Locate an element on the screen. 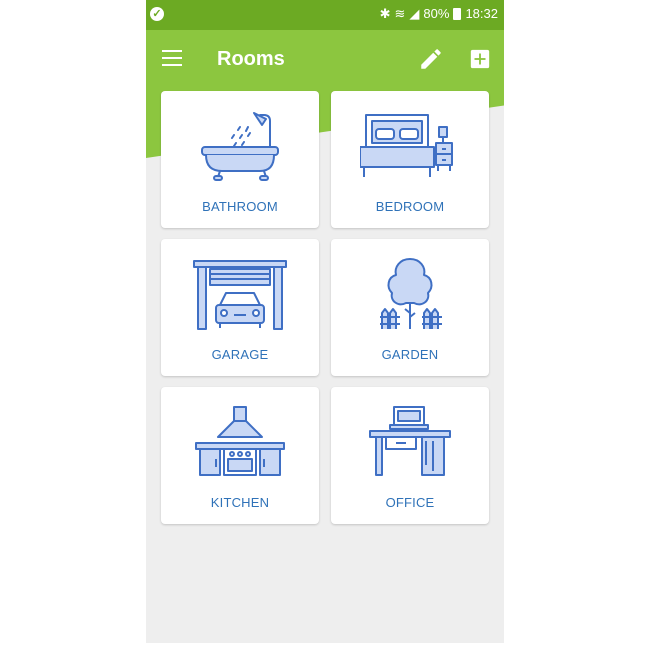 The image size is (650, 650). page-title: Rooms is located at coordinates (251, 59).